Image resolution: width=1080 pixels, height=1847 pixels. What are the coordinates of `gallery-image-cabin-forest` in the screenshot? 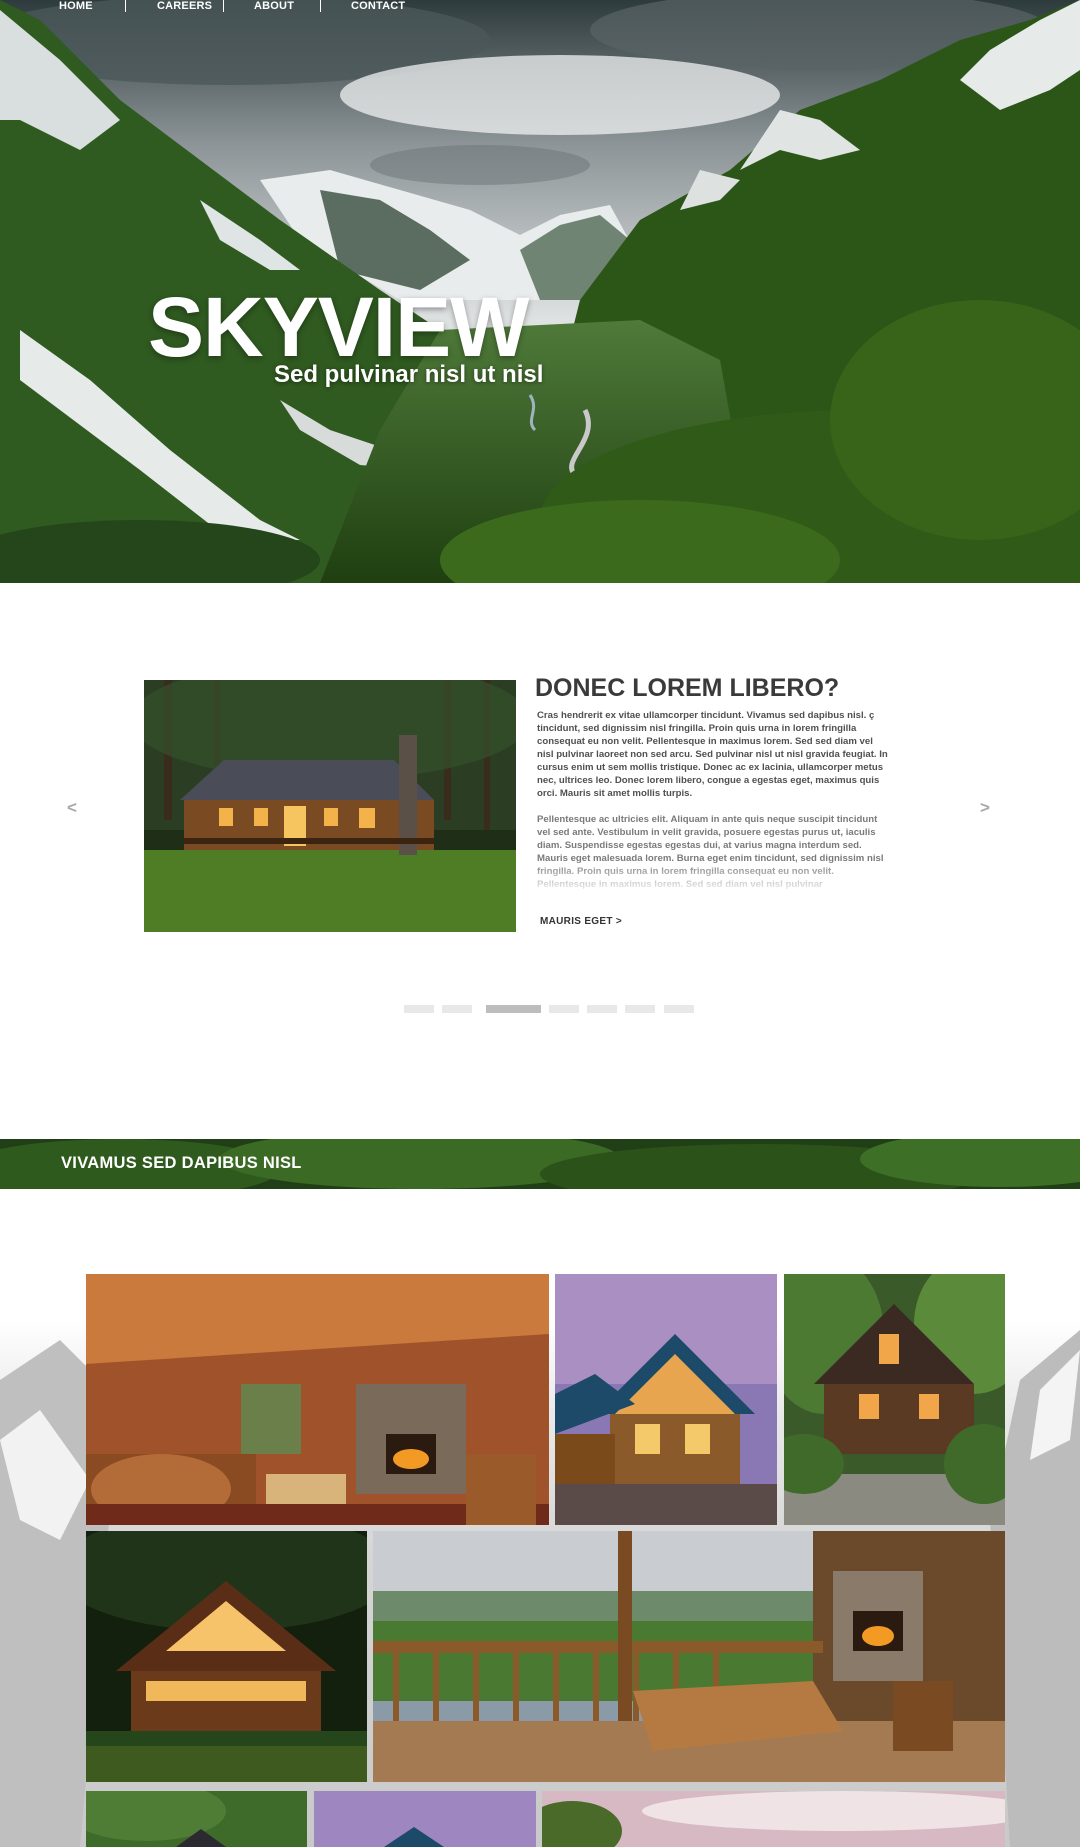 It's located at (894, 1399).